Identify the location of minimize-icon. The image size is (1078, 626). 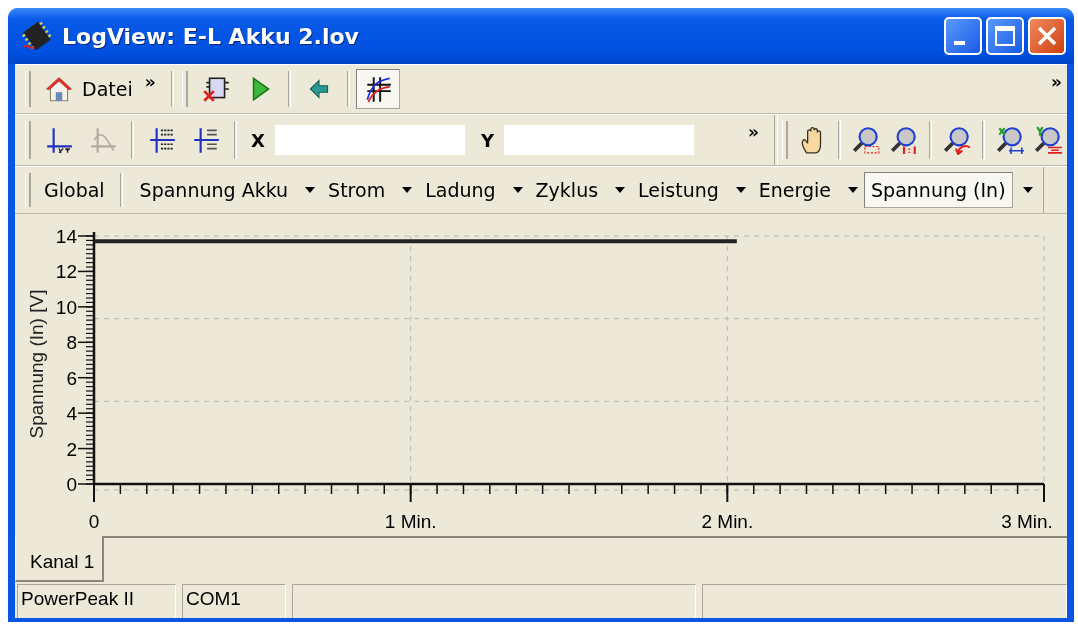
(959, 43).